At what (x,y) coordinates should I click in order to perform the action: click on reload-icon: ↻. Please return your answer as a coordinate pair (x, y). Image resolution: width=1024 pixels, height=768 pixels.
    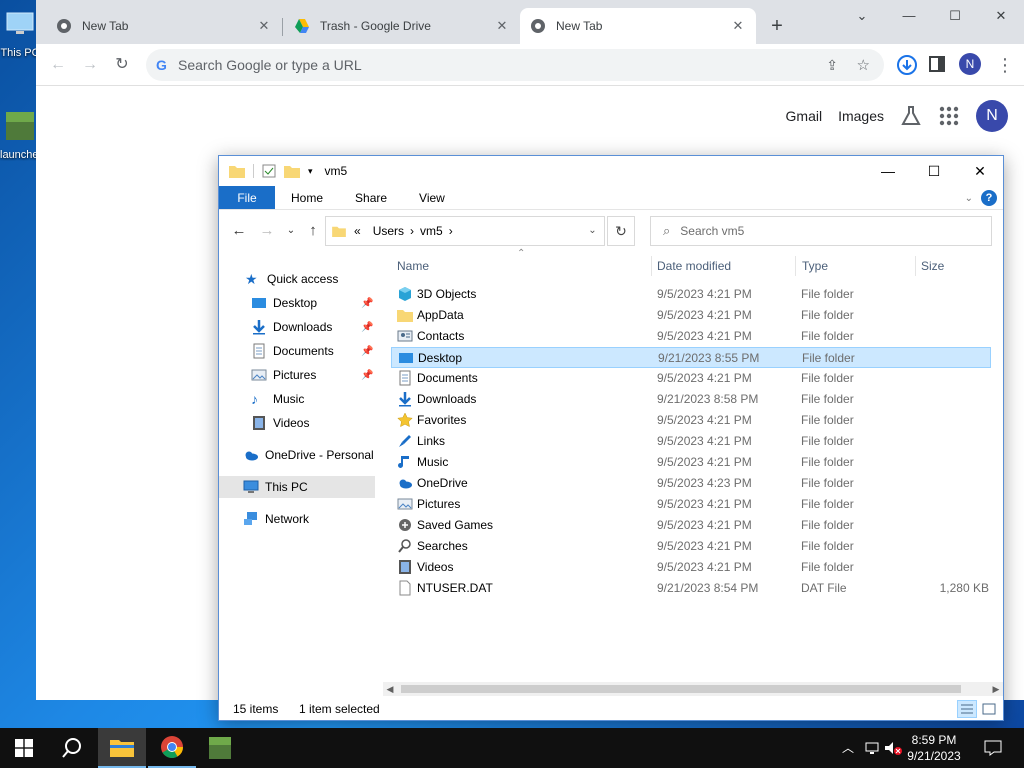
    Looking at the image, I should click on (122, 65).